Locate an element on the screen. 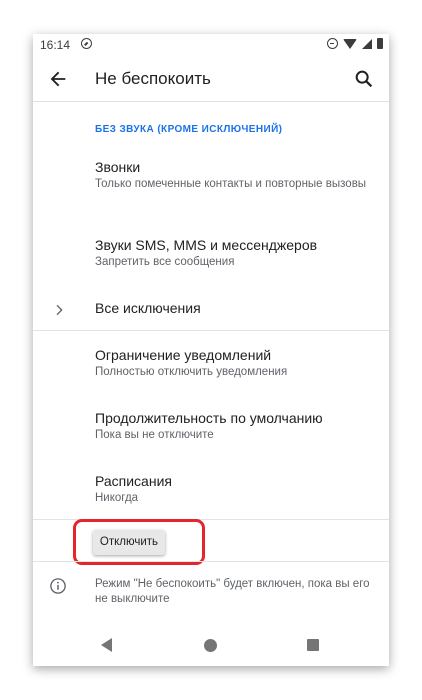 The height and width of the screenshot is (700, 422). item-title: Продолжительность по умолчанию is located at coordinates (209, 418).